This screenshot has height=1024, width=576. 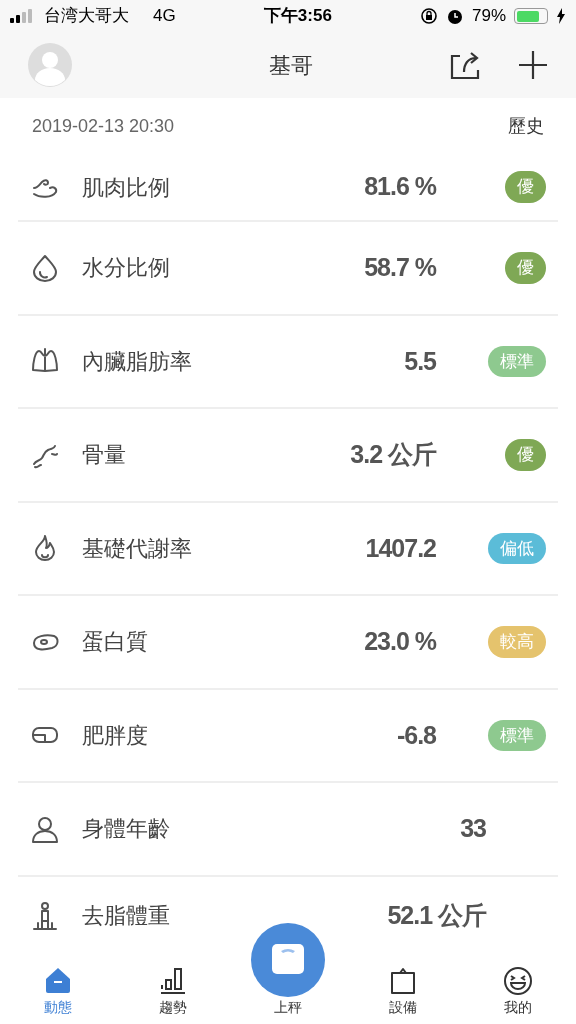 I want to click on network-type: 4G, so click(x=164, y=16).